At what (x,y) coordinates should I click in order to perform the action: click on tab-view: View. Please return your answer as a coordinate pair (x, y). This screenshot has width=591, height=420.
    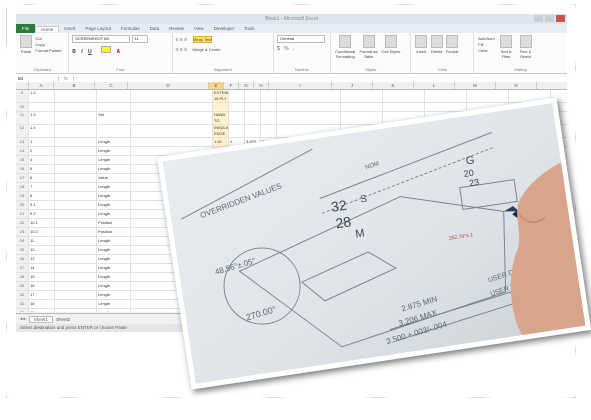
    Looking at the image, I should click on (199, 28).